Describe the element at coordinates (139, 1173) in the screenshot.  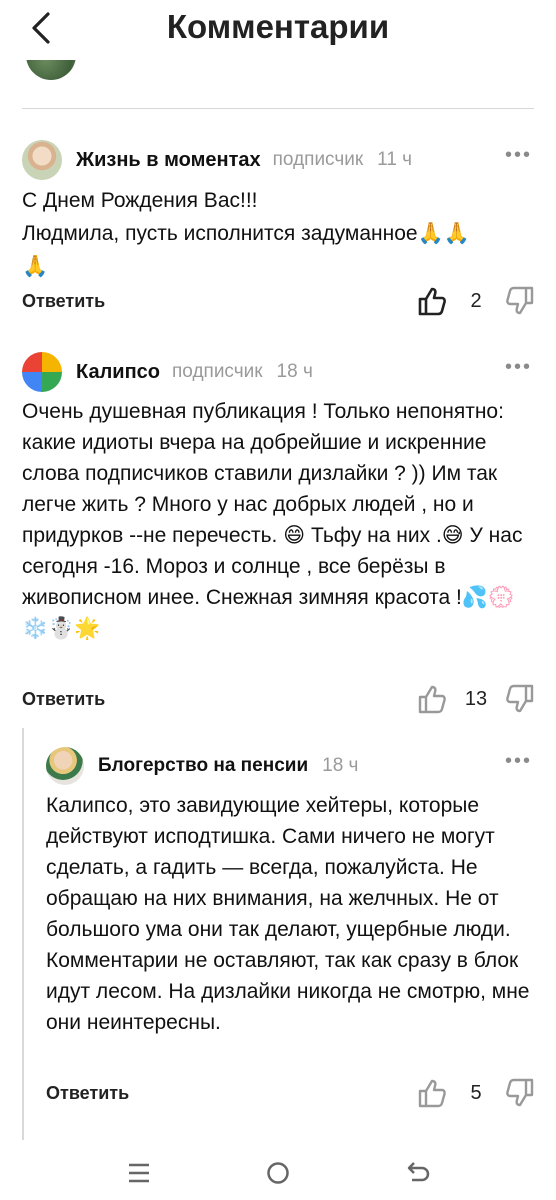
I see `menu-lines-icon` at that location.